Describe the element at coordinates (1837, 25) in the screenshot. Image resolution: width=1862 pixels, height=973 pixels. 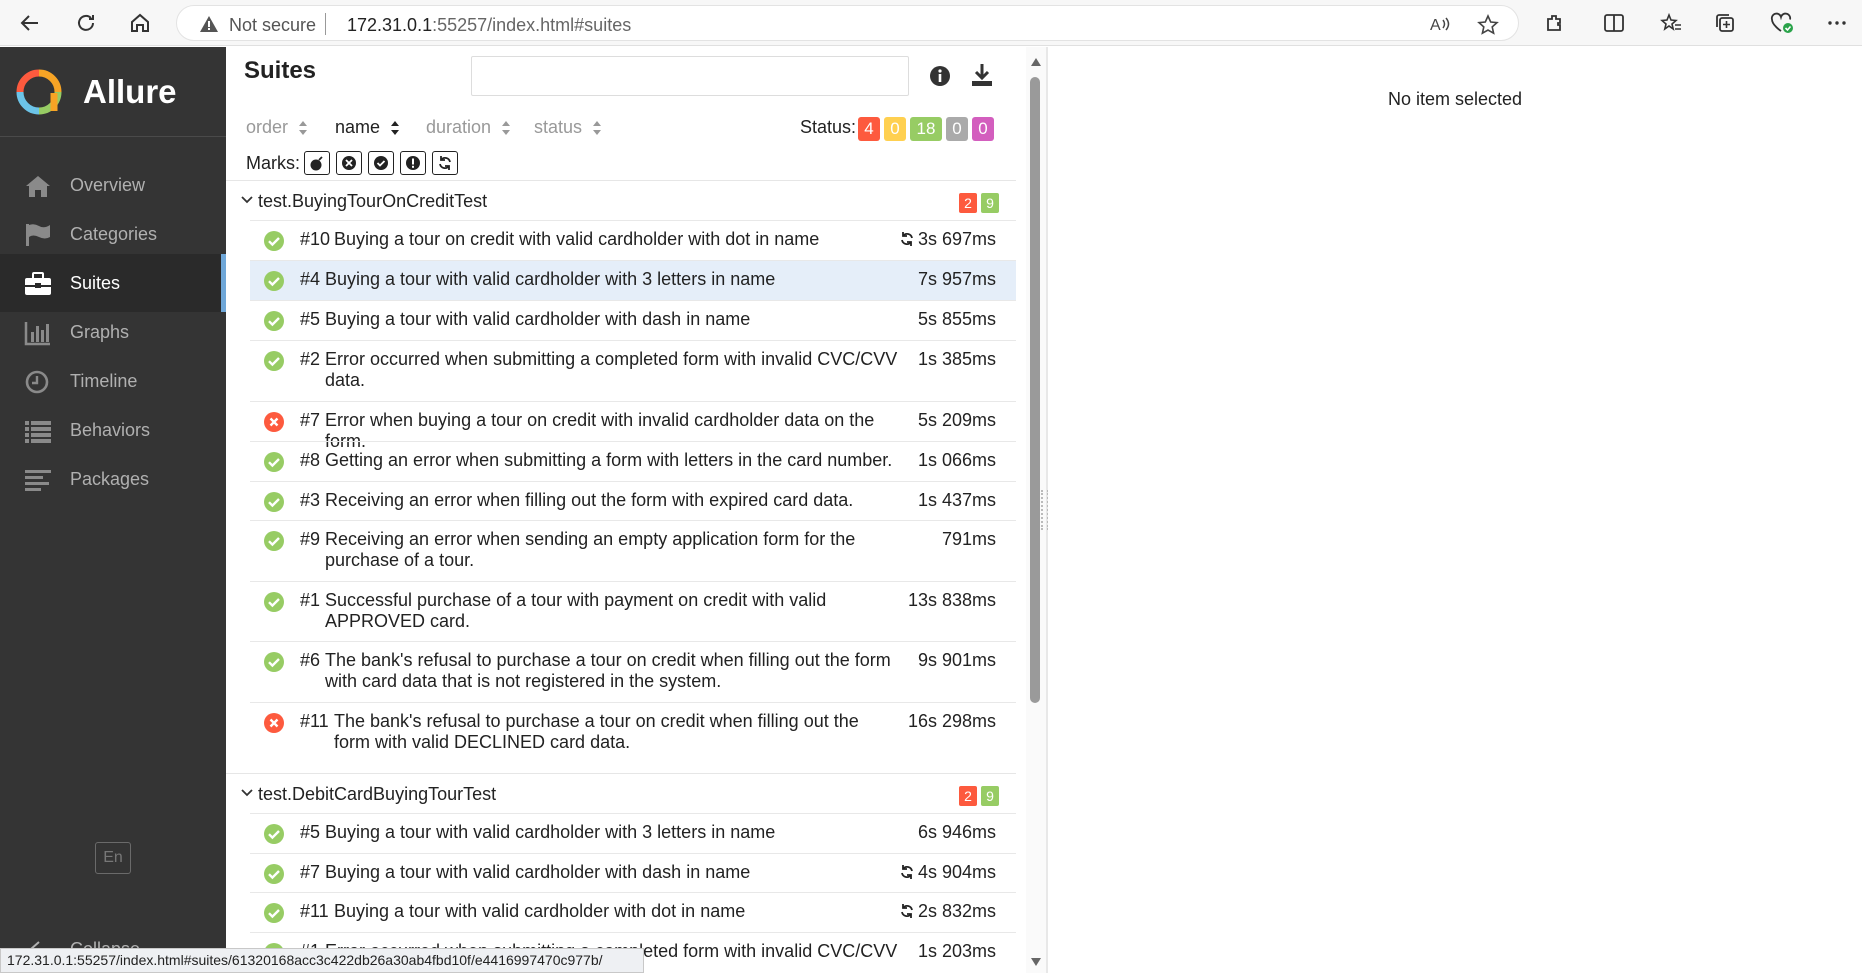
I see `more-menu-icon` at that location.